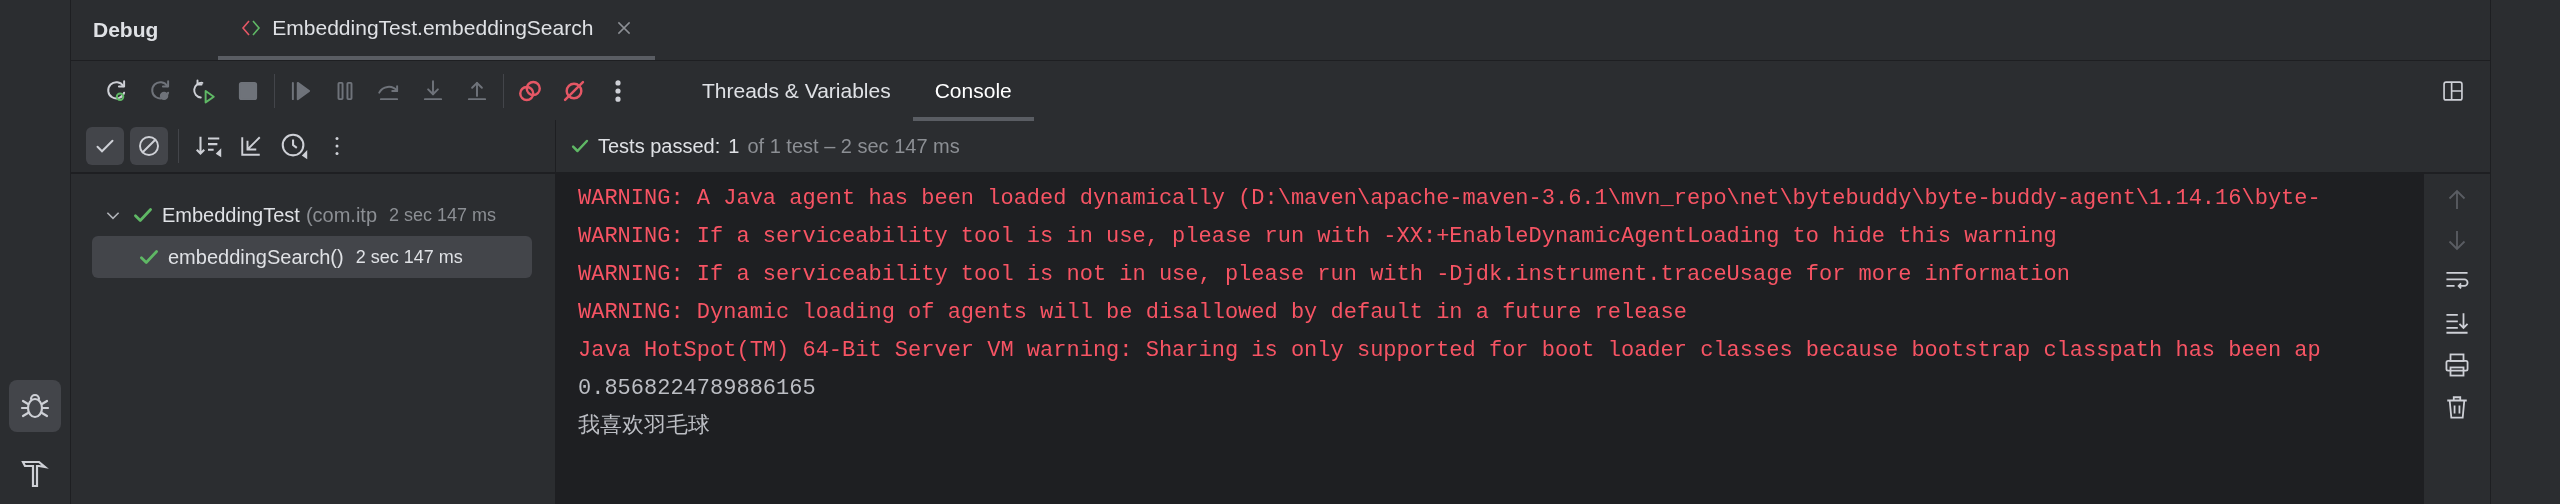  I want to click on show-ignored-toggle, so click(149, 146).